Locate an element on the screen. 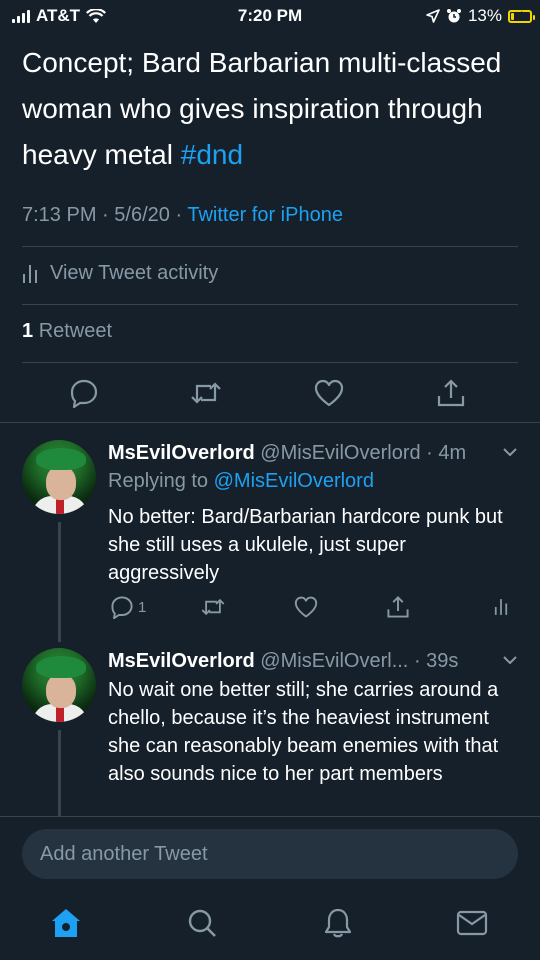 The image size is (540, 960). tab-home is located at coordinates (66, 923).